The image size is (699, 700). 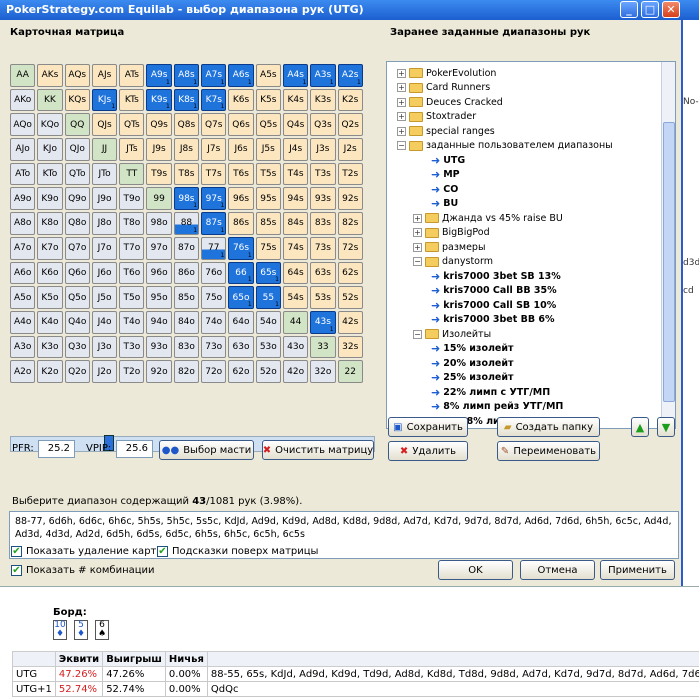 I want to click on matrix-cell: KQo, so click(x=50, y=125).